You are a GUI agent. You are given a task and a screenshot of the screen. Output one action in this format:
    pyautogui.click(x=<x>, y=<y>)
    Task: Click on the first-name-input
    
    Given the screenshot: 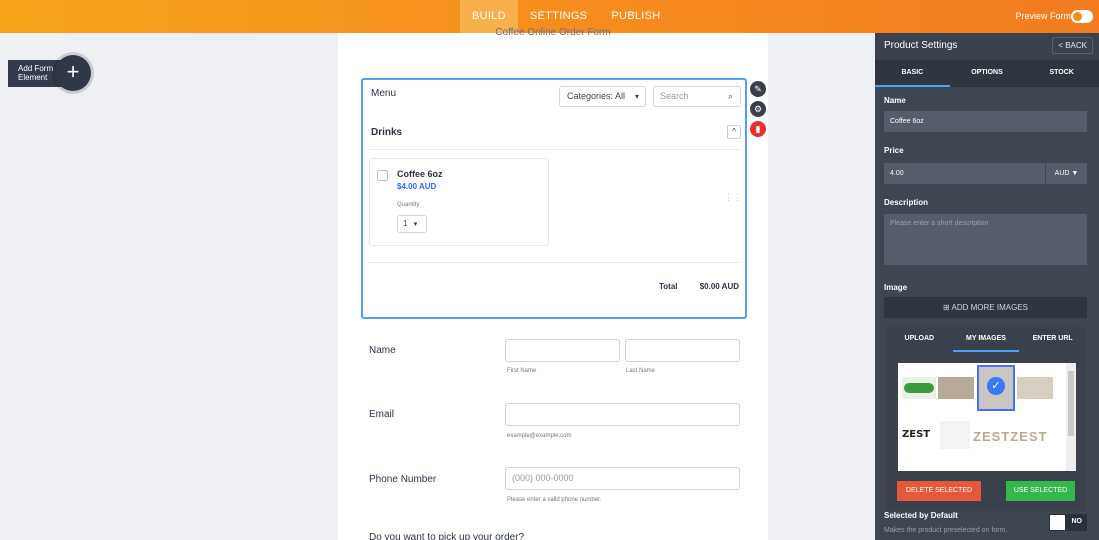 What is the action you would take?
    pyautogui.click(x=562, y=350)
    